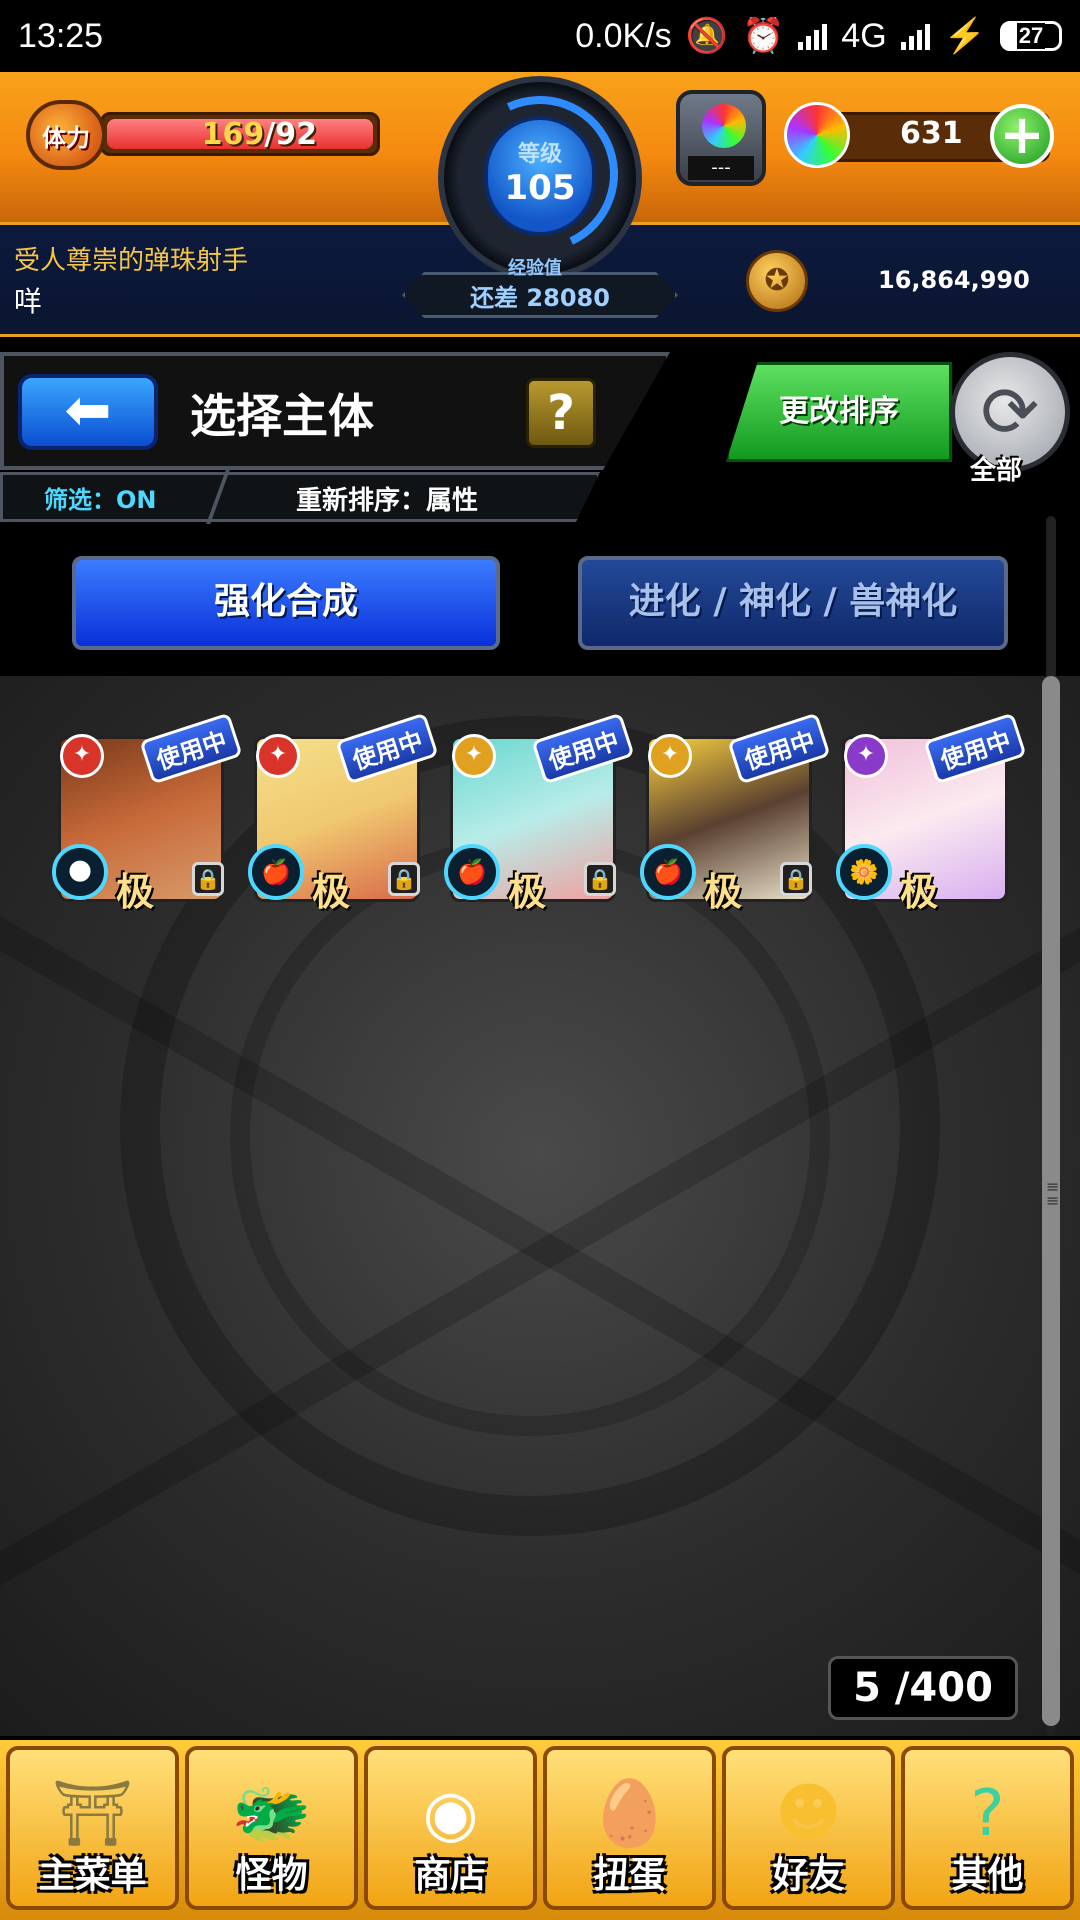 The width and height of the screenshot is (1080, 1920). What do you see at coordinates (931, 133) in the screenshot?
I see `orb-count: 631` at bounding box center [931, 133].